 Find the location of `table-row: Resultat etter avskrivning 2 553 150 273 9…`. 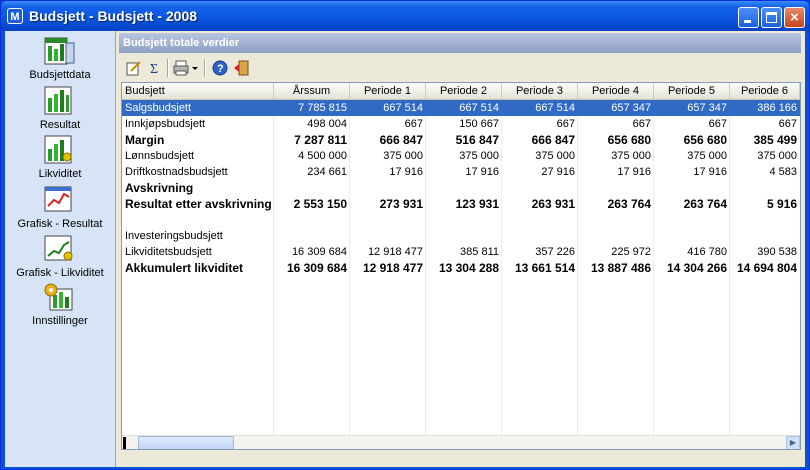

table-row: Resultat etter avskrivning 2 553 150 273 9… is located at coordinates (461, 204).